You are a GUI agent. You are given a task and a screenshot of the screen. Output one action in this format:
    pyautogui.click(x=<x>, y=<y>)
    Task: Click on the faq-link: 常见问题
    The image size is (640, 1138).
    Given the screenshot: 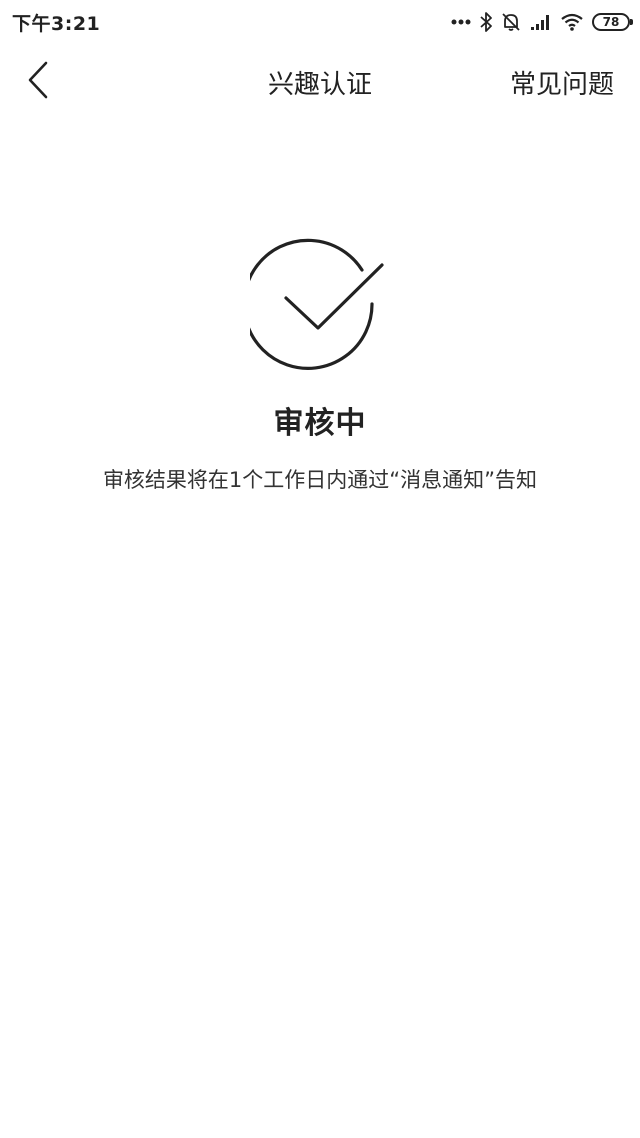 What is the action you would take?
    pyautogui.click(x=562, y=82)
    